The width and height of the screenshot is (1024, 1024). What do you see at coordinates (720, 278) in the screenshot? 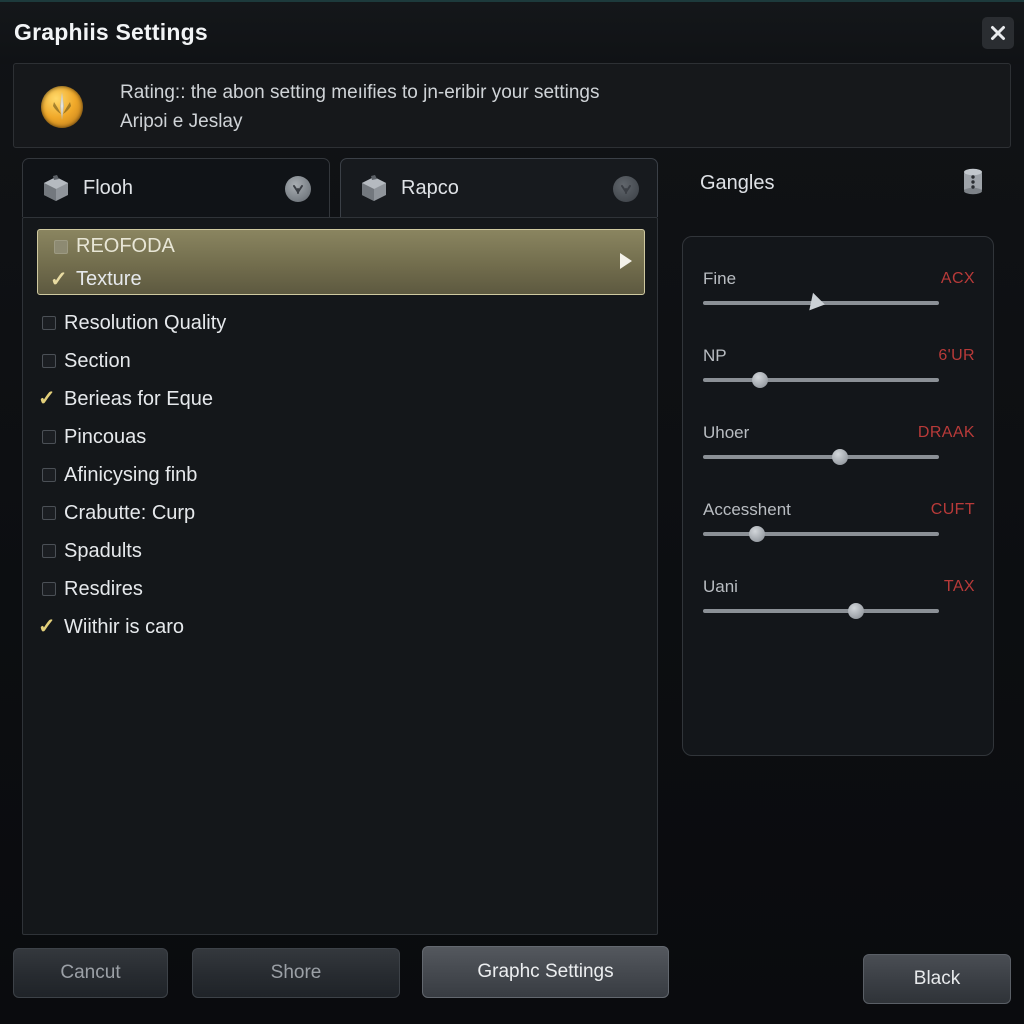
I see `slider-label: Fine` at bounding box center [720, 278].